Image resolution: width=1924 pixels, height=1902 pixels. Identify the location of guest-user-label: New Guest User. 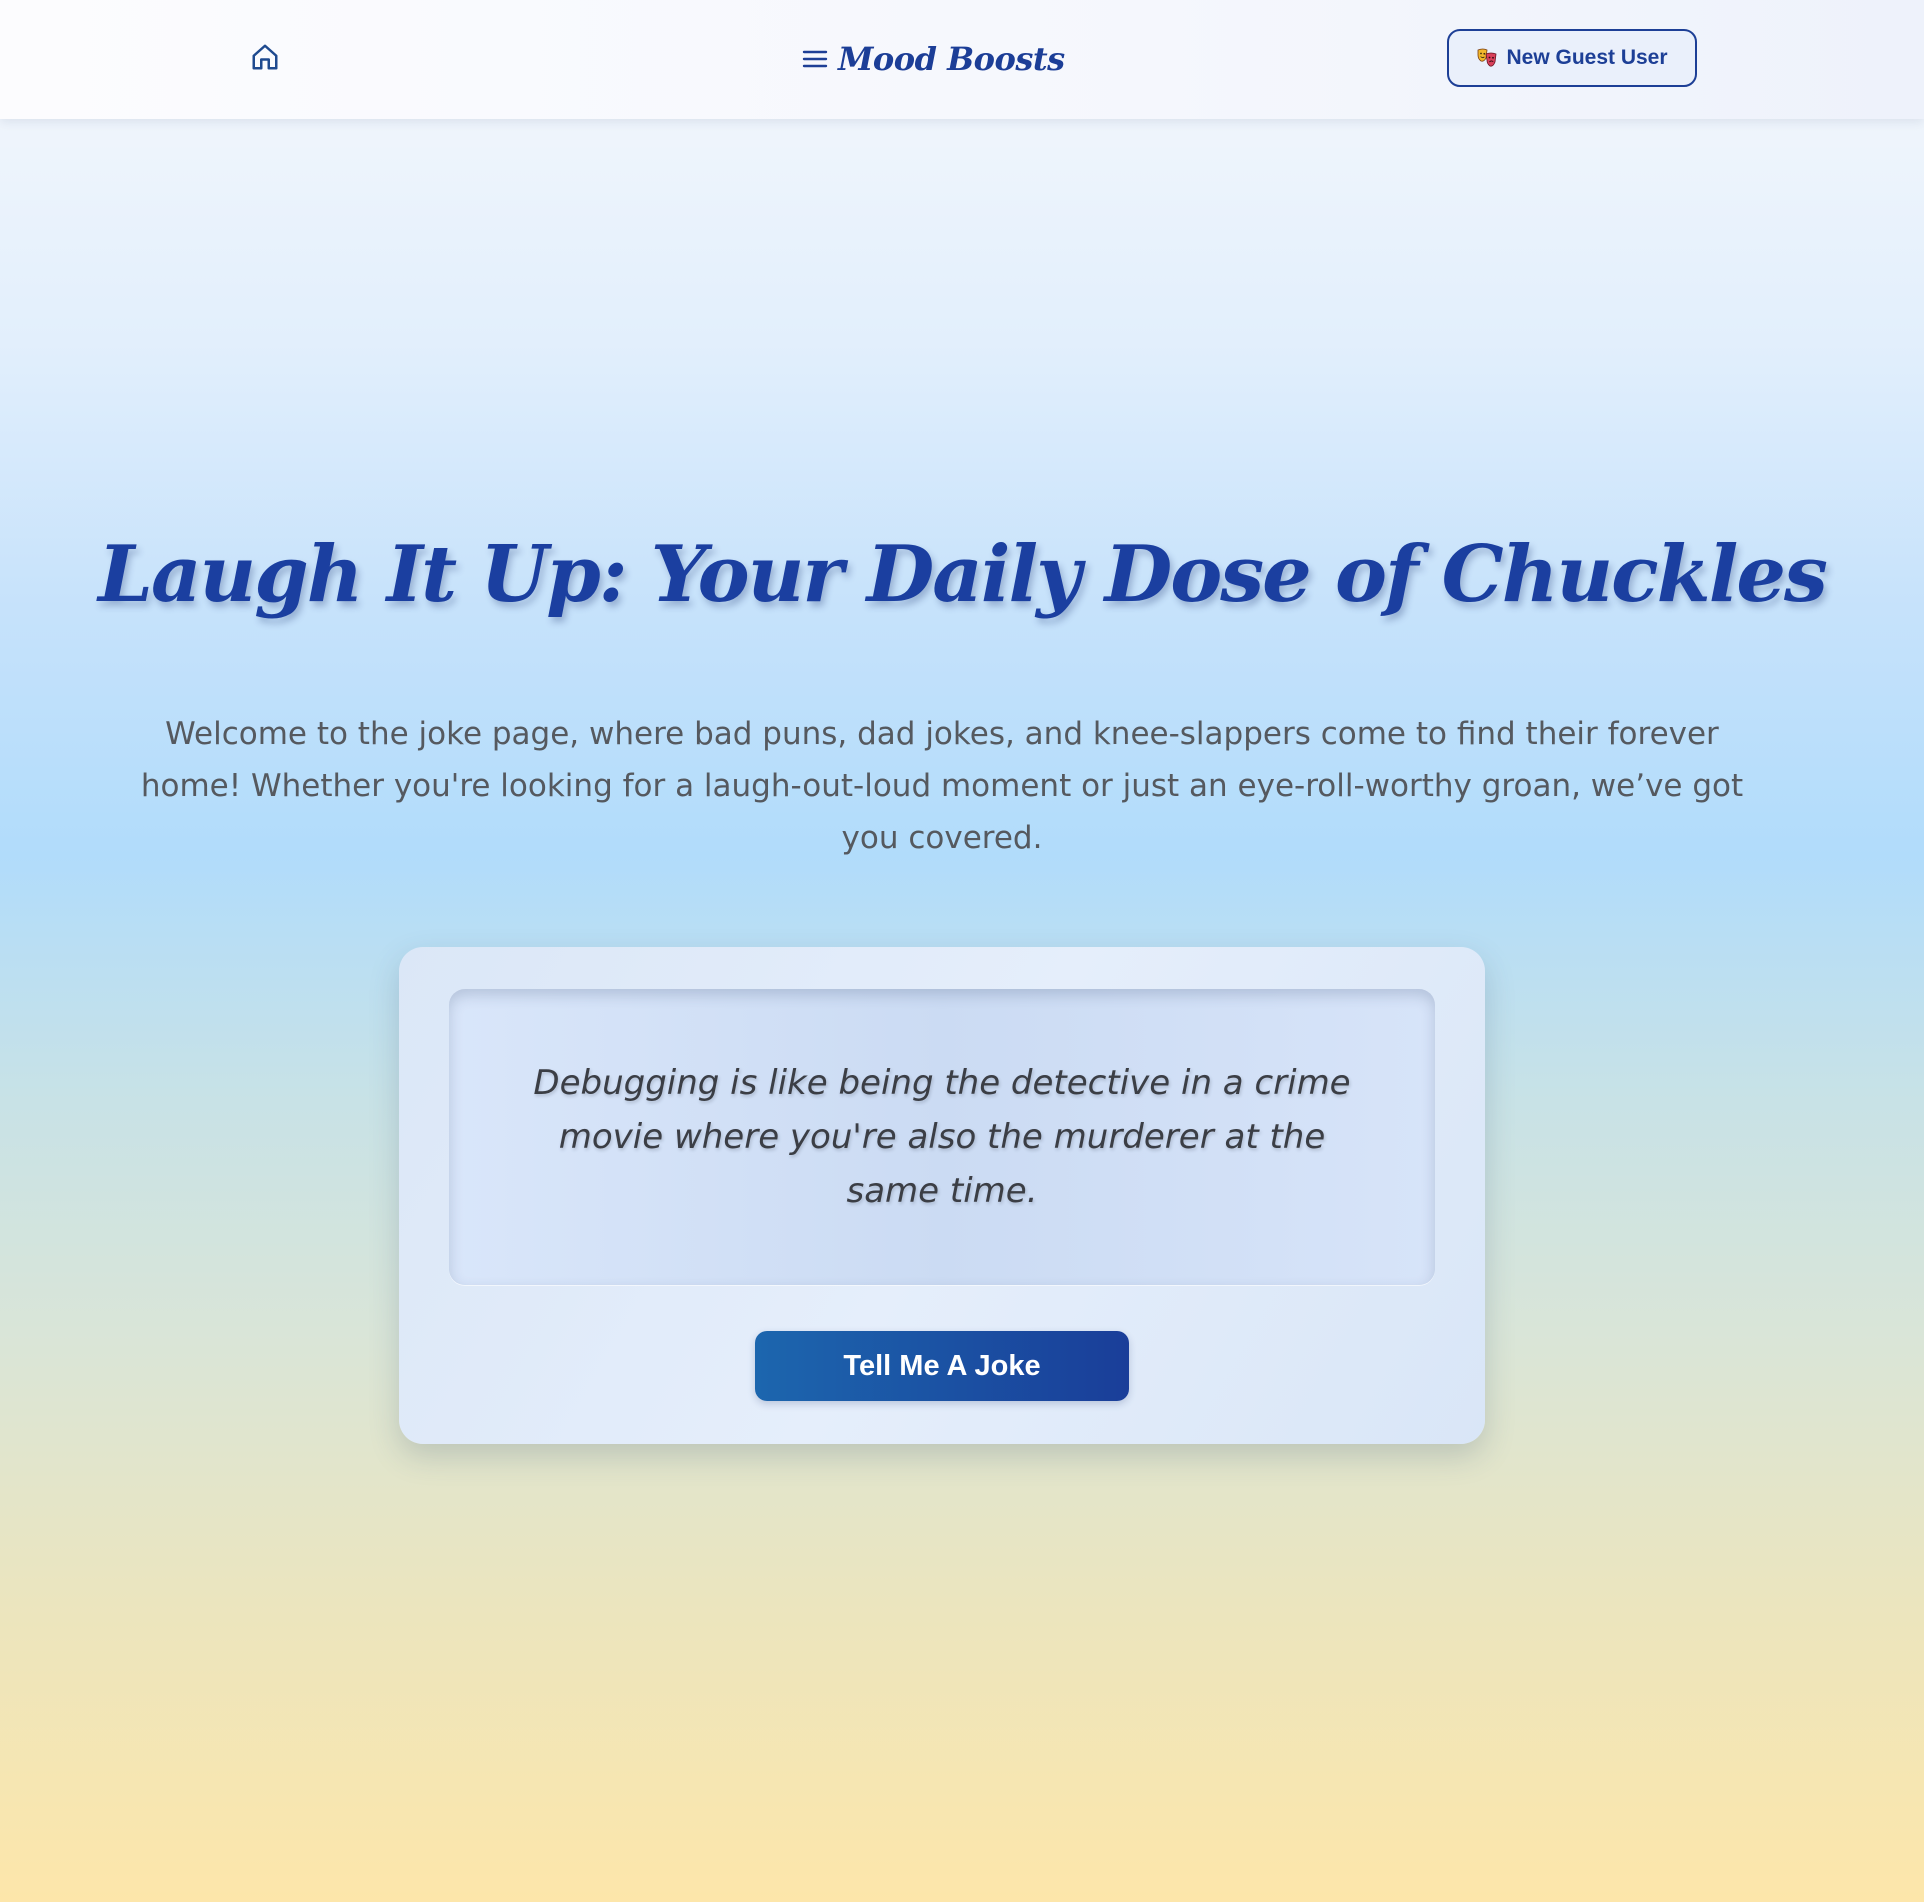
(1587, 57).